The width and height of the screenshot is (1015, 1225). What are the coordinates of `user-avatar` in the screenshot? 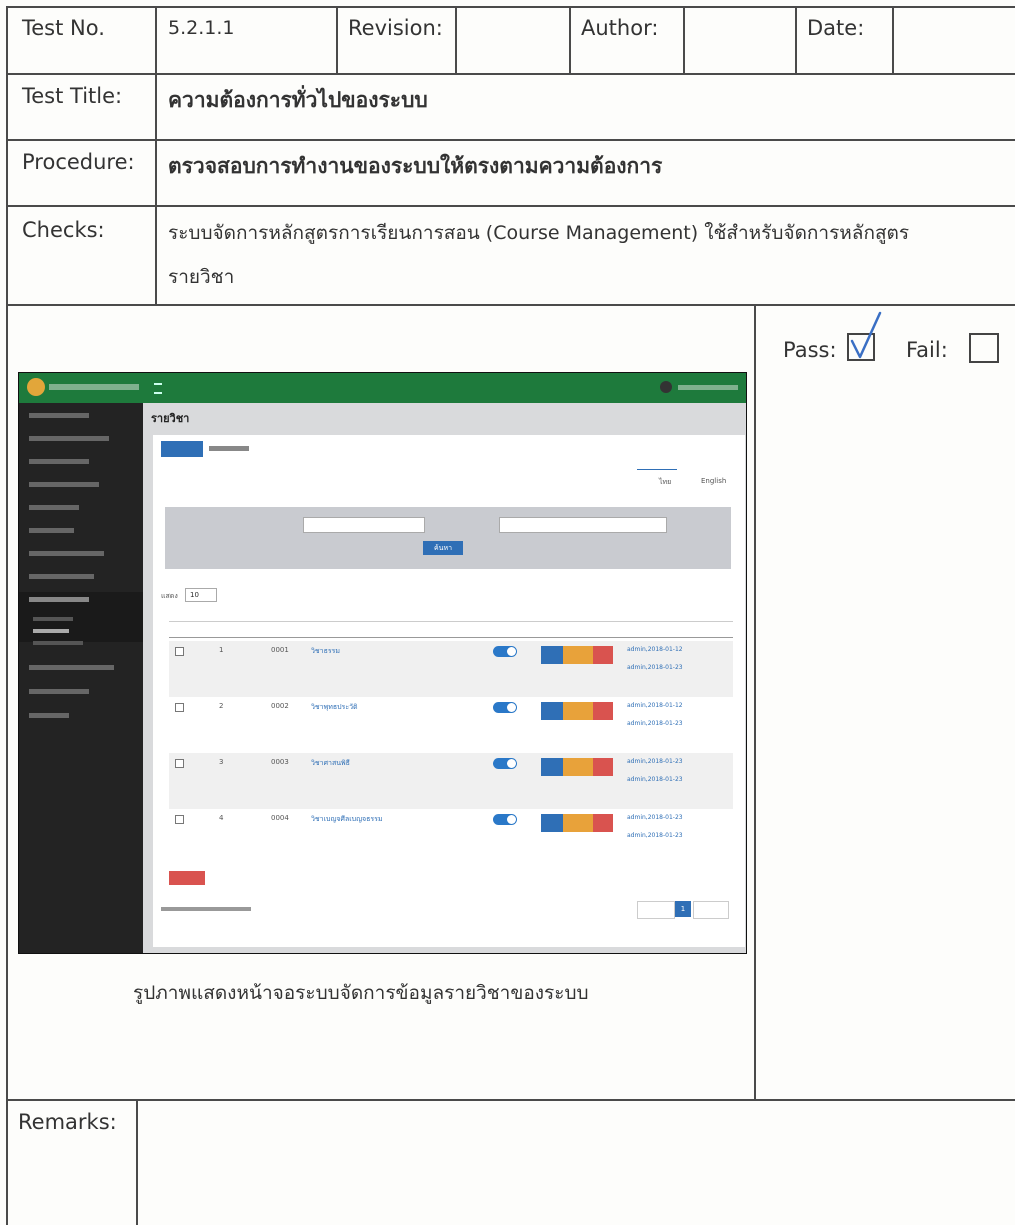 It's located at (666, 387).